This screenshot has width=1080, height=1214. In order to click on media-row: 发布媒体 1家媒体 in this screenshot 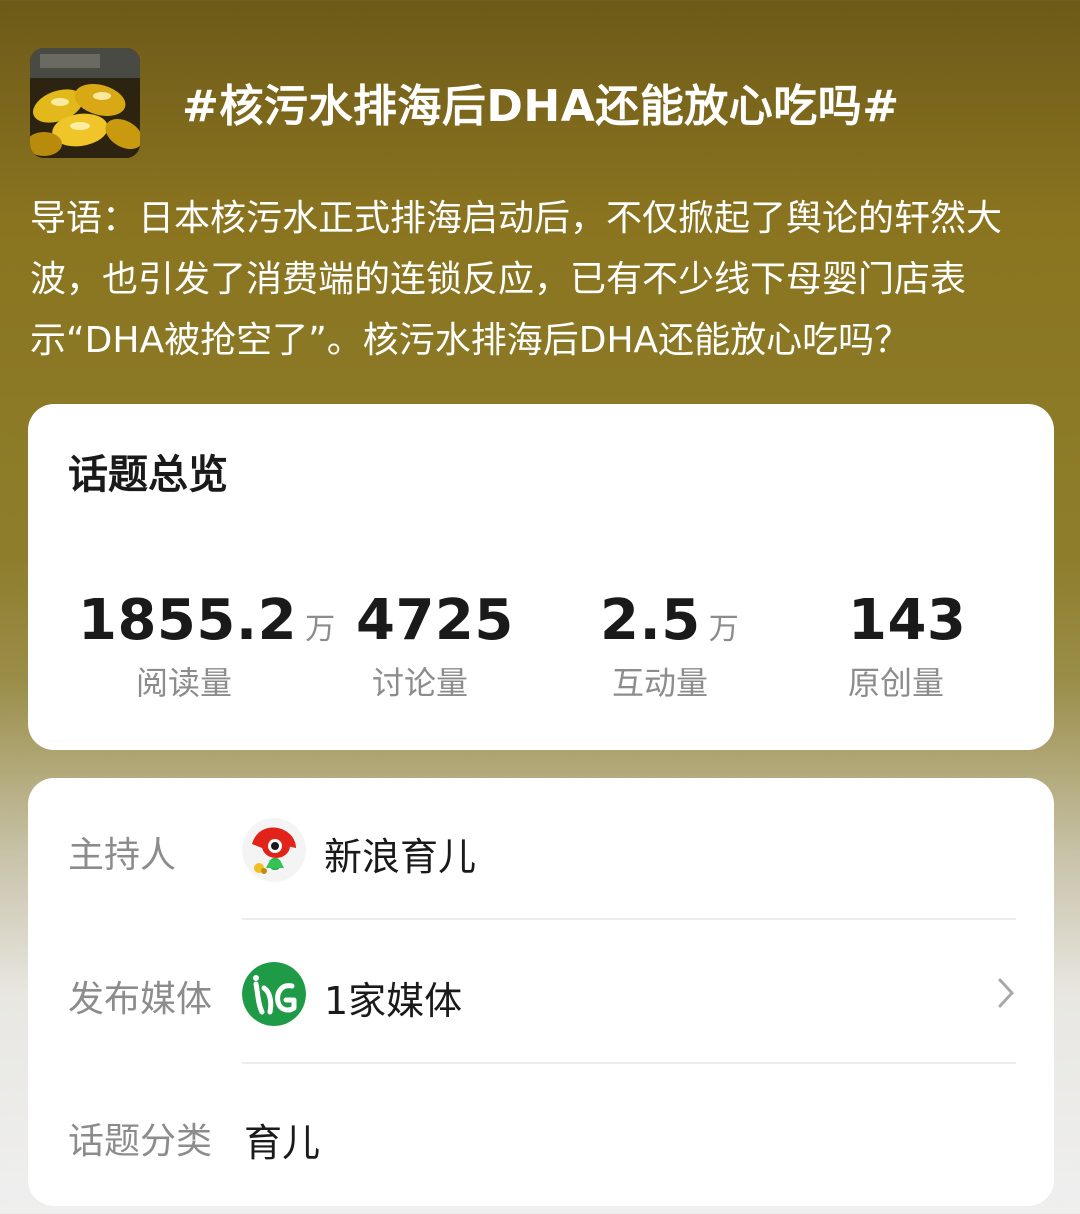, I will do `click(541, 993)`.